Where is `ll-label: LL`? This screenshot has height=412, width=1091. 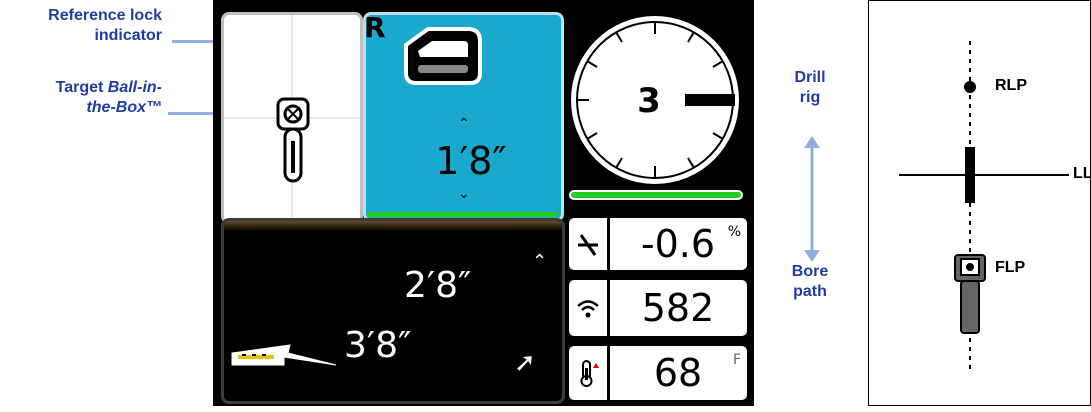
ll-label: LL is located at coordinates (1082, 173).